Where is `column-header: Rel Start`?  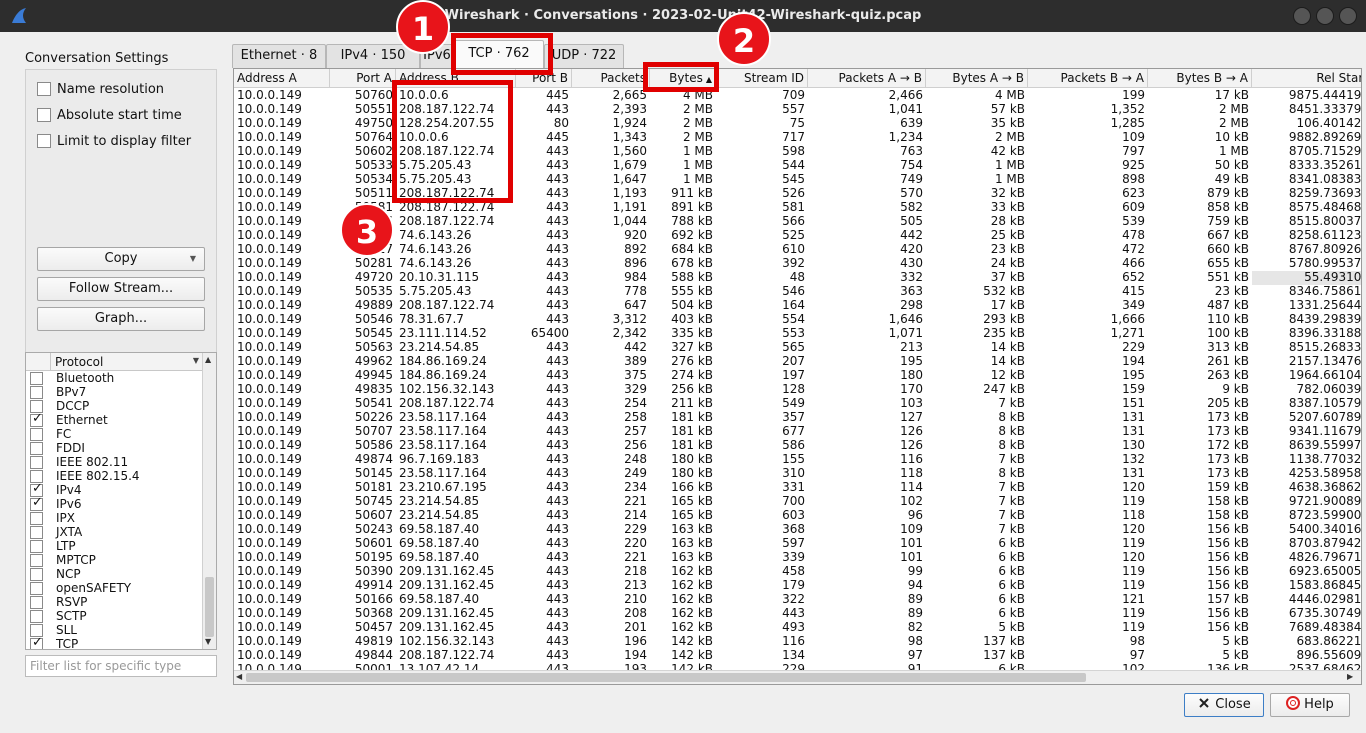
column-header: Rel Start is located at coordinates (1306, 78).